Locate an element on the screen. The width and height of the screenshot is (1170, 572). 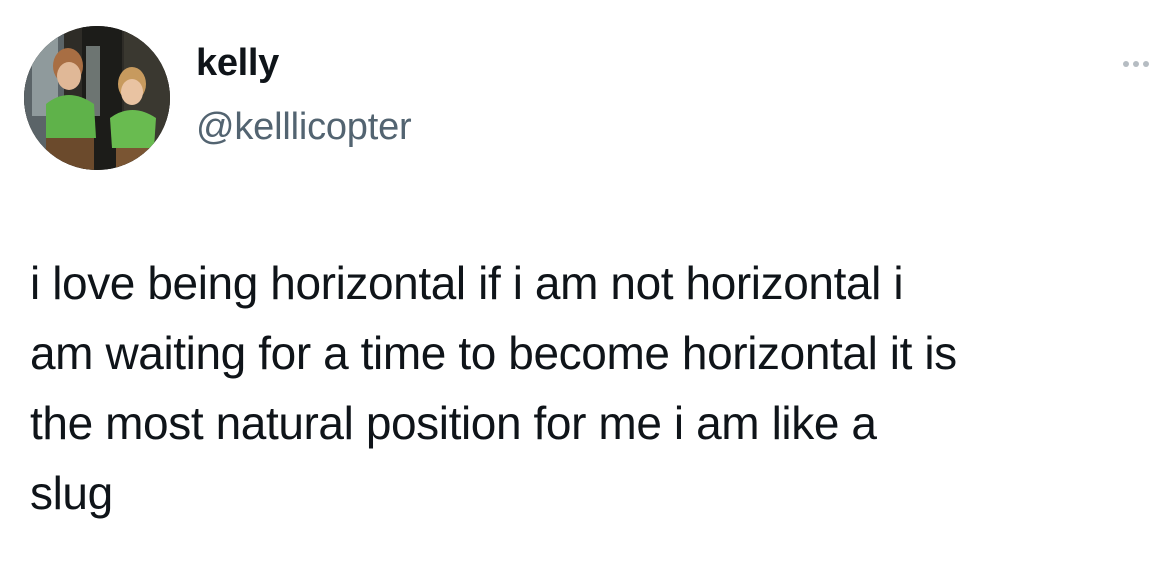
more-options-button is located at coordinates (1136, 64).